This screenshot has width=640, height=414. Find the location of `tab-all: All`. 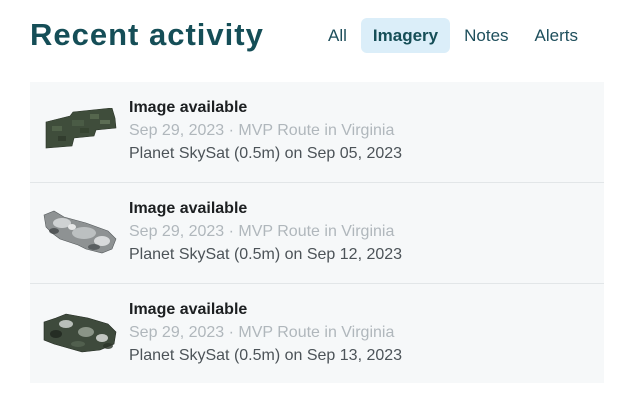

tab-all: All is located at coordinates (337, 35).